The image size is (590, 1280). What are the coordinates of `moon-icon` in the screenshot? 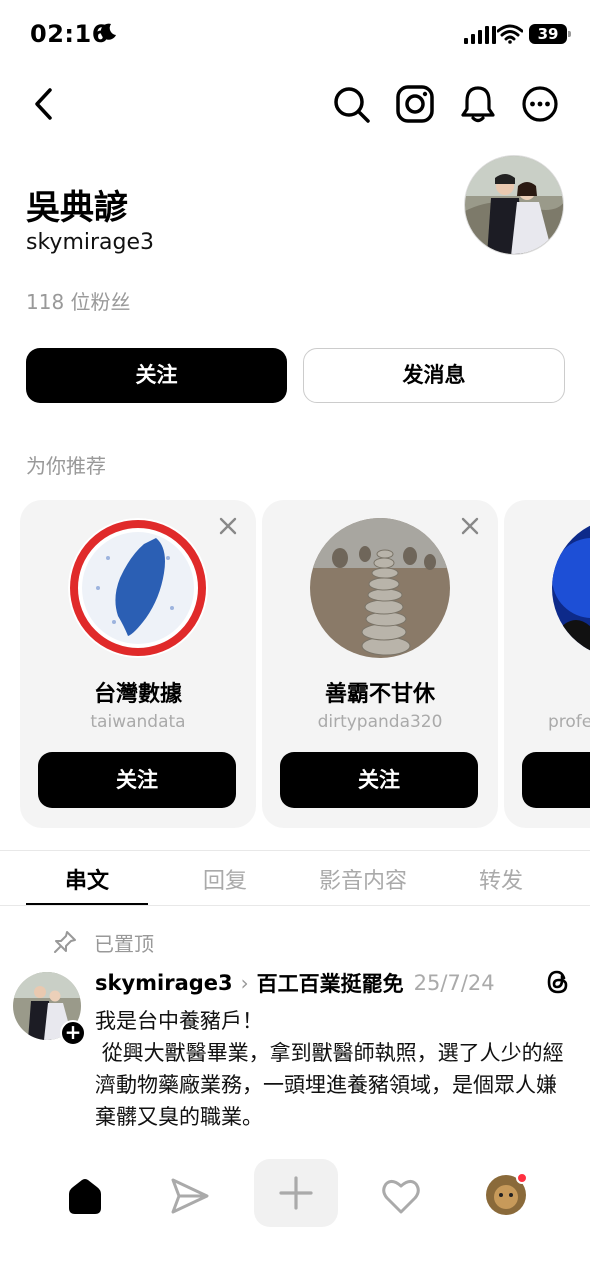 It's located at (108, 31).